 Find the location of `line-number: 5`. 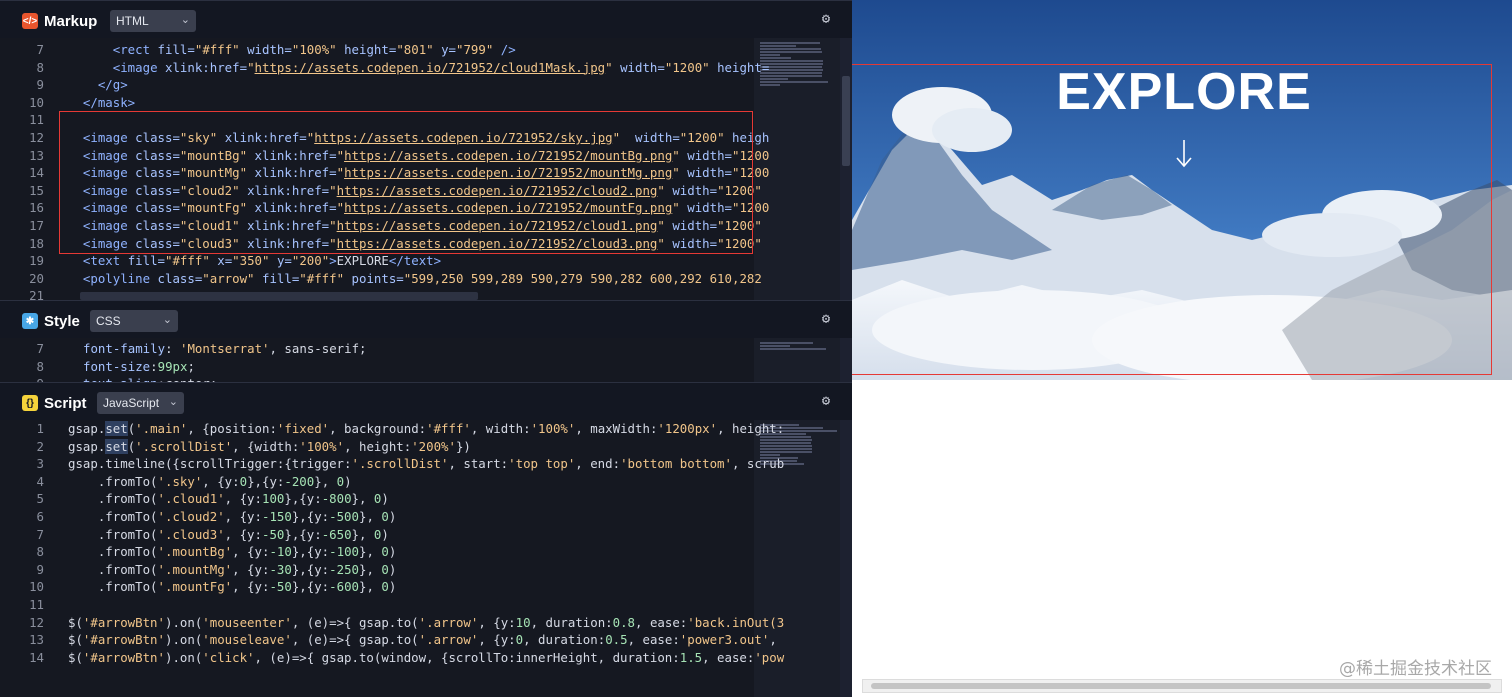

line-number: 5 is located at coordinates (40, 499).